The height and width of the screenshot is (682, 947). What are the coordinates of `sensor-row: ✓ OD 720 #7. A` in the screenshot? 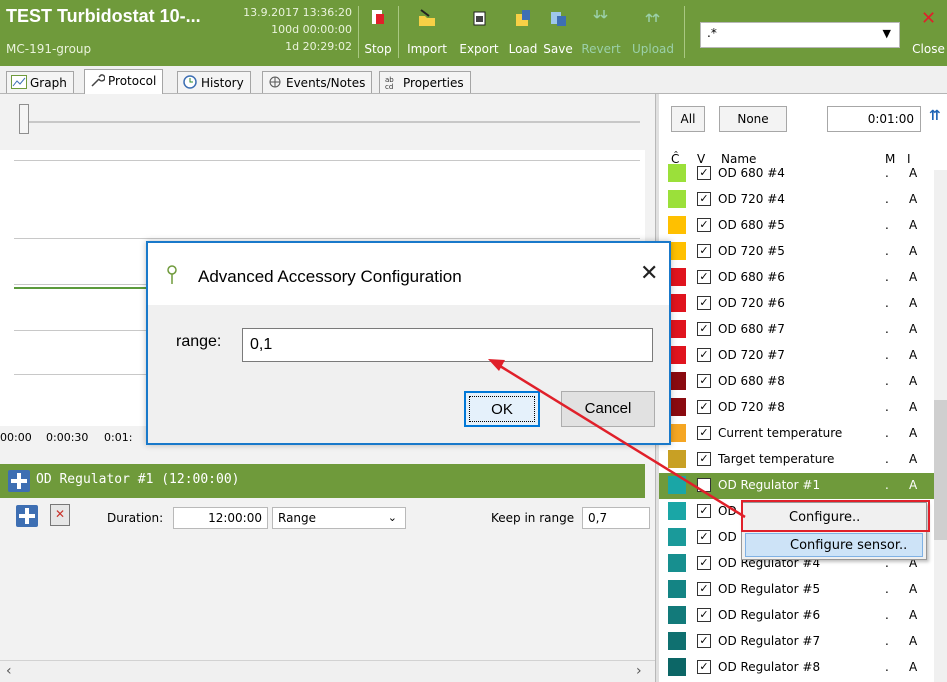 It's located at (803, 356).